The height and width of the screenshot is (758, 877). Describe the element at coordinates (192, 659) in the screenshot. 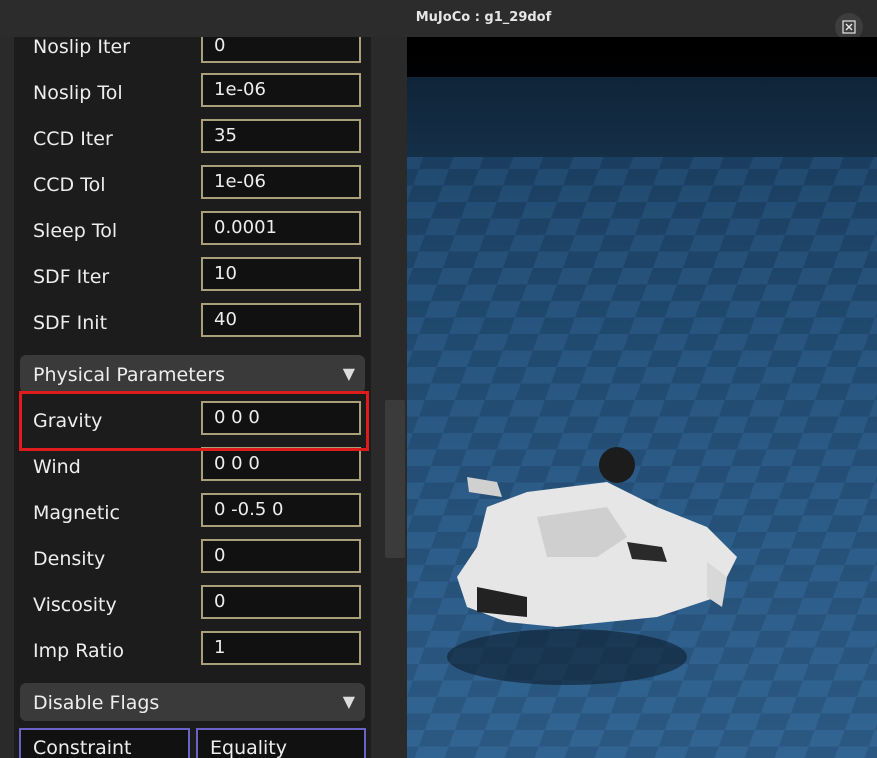

I see `row-imp-ratio: Imp Ratio 1` at that location.